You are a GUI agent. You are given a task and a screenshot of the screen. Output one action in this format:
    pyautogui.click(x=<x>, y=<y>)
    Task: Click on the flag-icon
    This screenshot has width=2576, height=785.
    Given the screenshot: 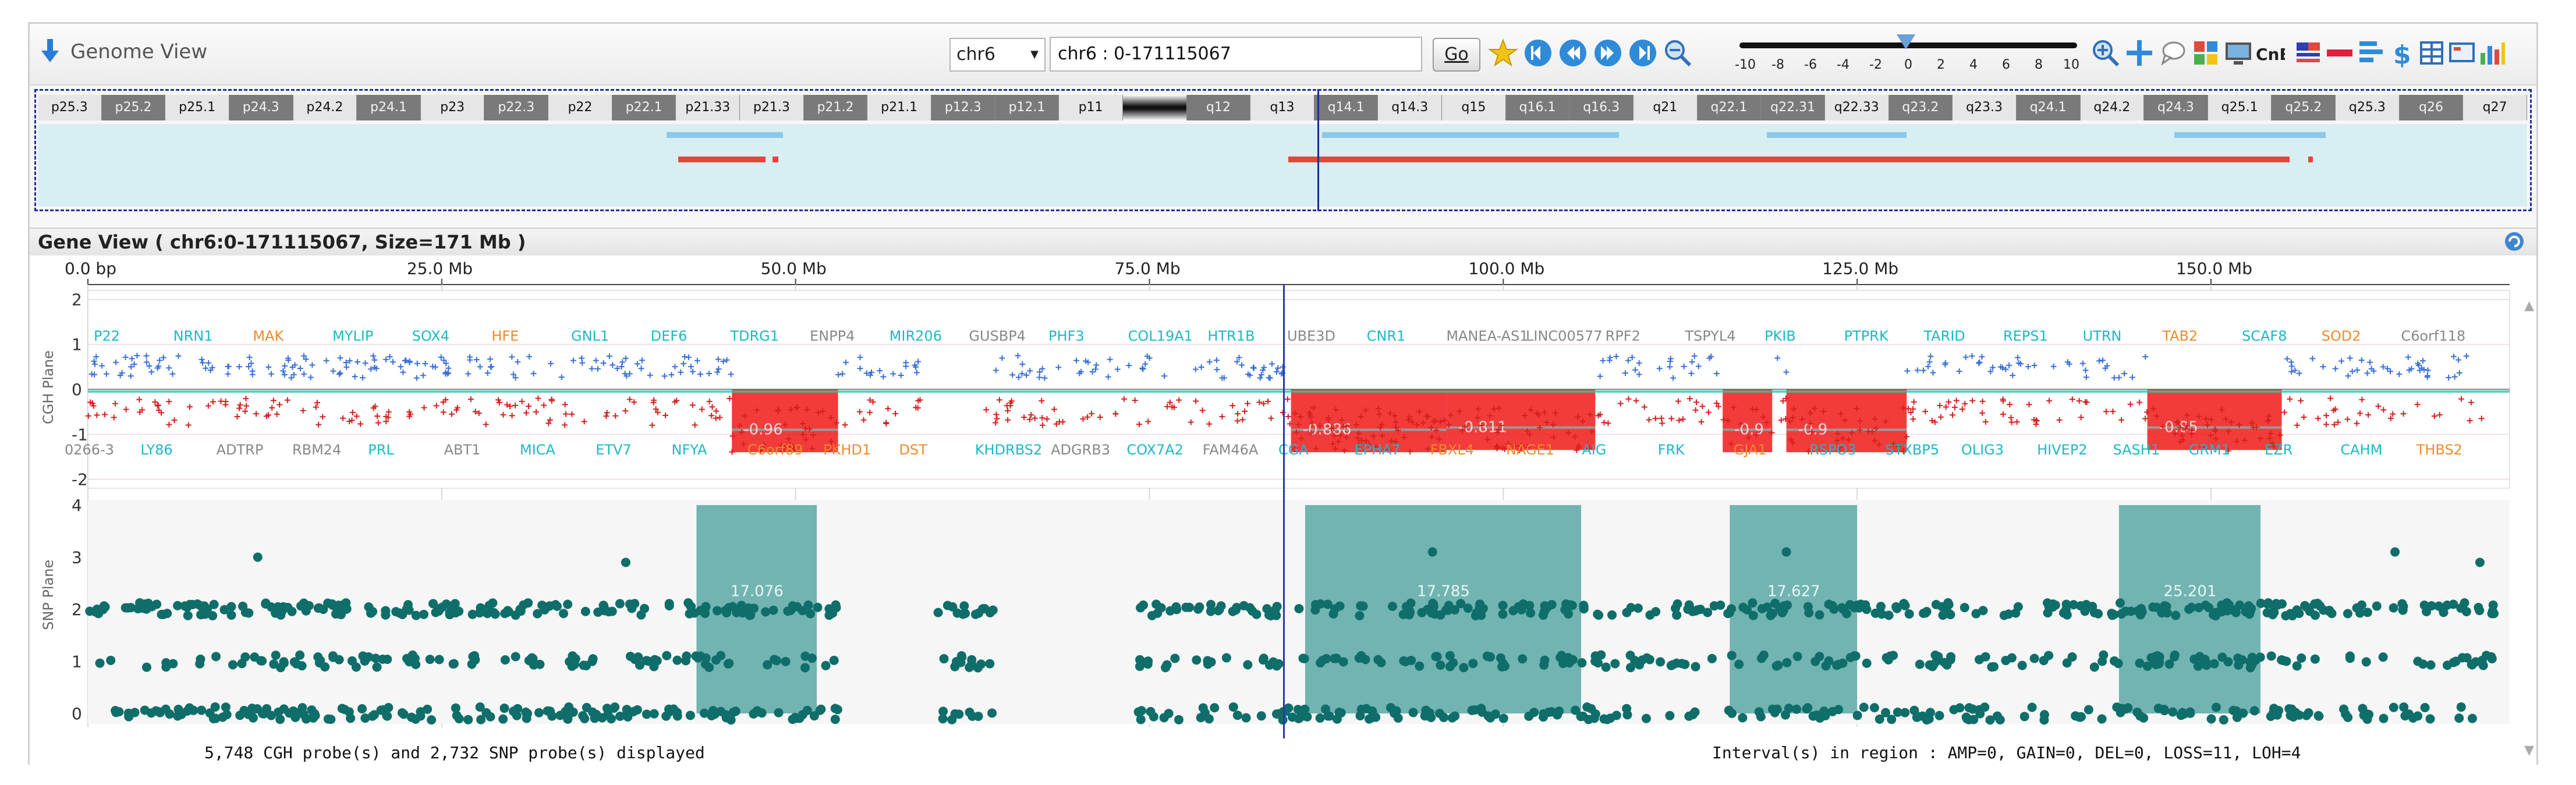 What is the action you would take?
    pyautogui.click(x=2308, y=53)
    